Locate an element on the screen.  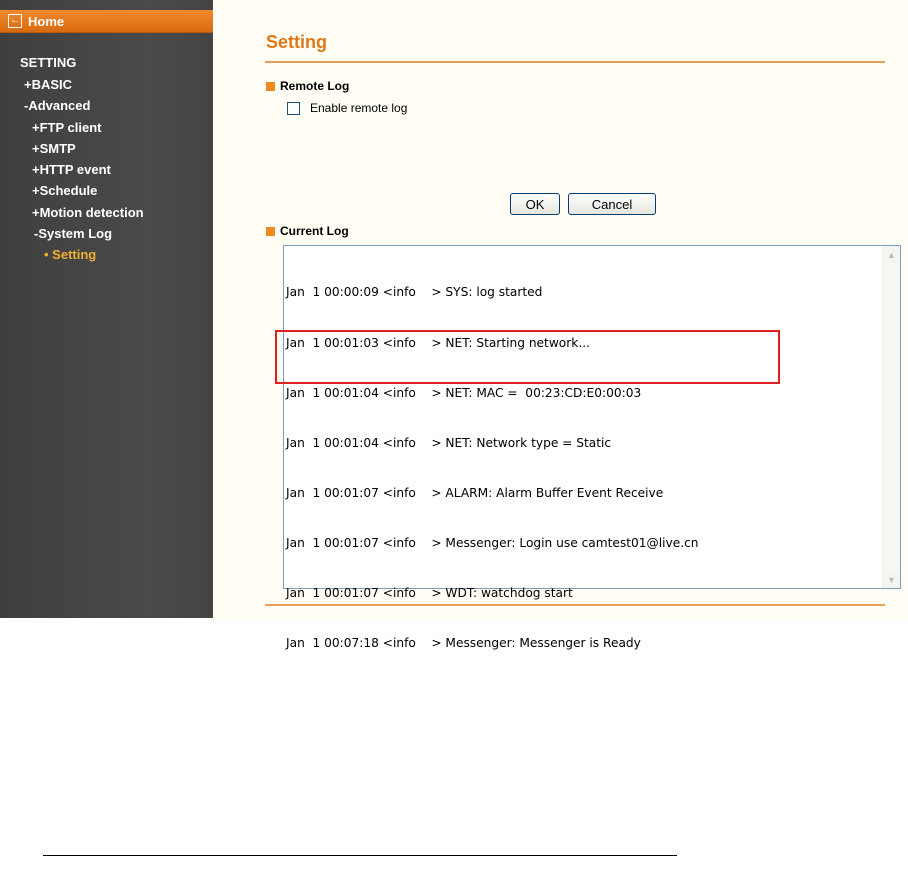
title-divider is located at coordinates (575, 62).